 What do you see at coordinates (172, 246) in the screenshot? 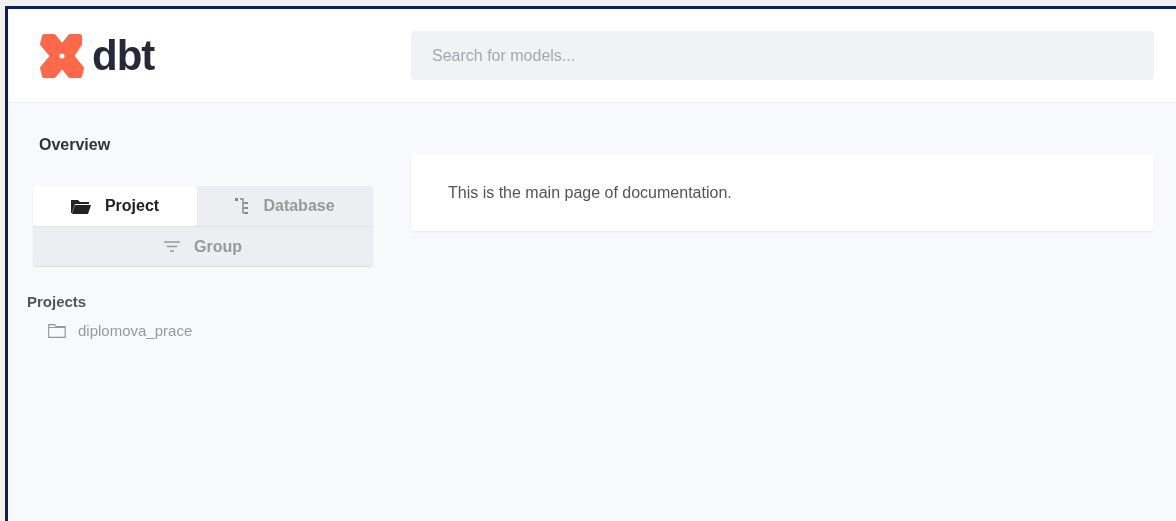
I see `filter-icon` at bounding box center [172, 246].